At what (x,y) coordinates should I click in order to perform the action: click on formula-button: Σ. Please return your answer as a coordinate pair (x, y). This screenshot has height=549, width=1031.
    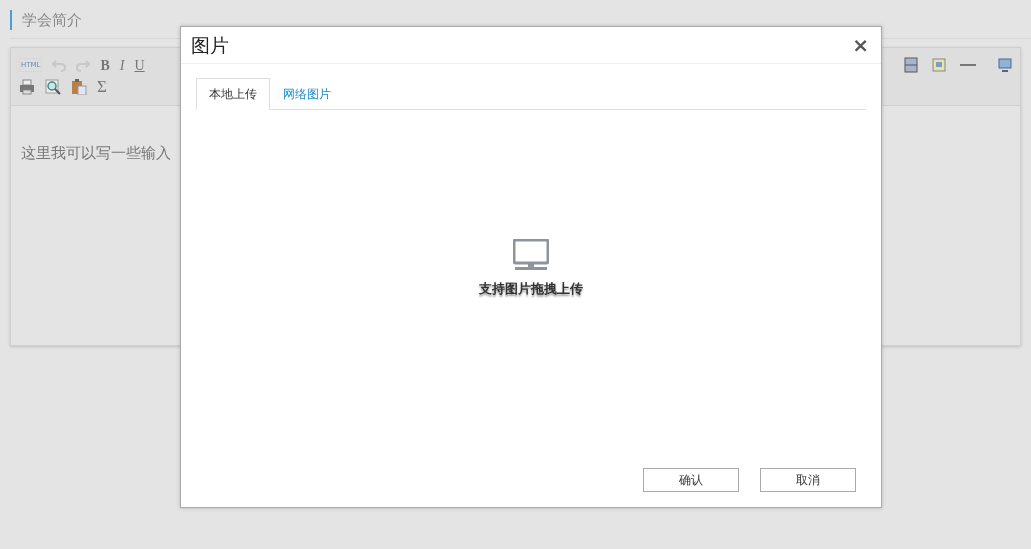
    Looking at the image, I should click on (102, 87).